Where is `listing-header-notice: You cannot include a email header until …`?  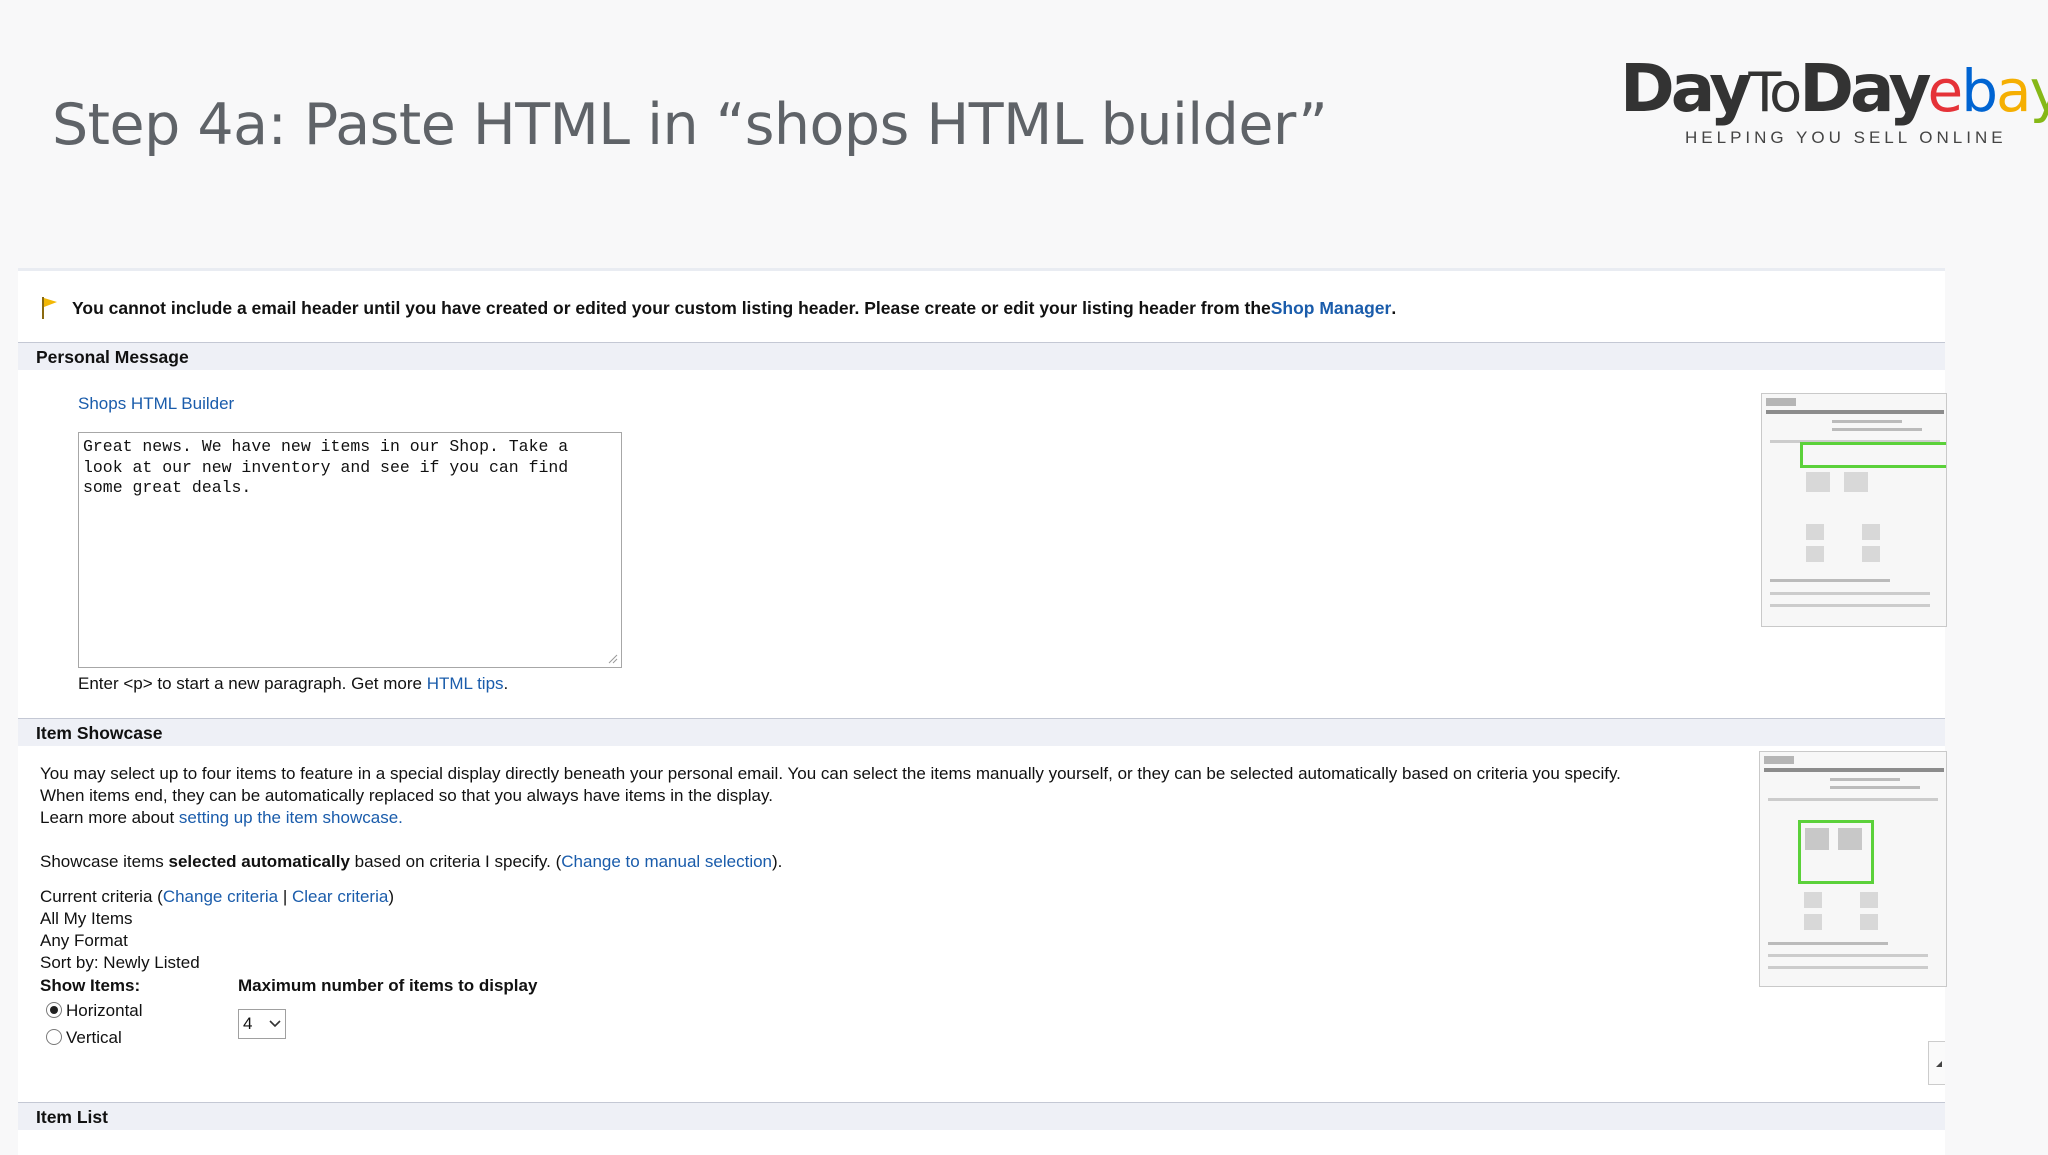
listing-header-notice: You cannot include a email header until … is located at coordinates (718, 308).